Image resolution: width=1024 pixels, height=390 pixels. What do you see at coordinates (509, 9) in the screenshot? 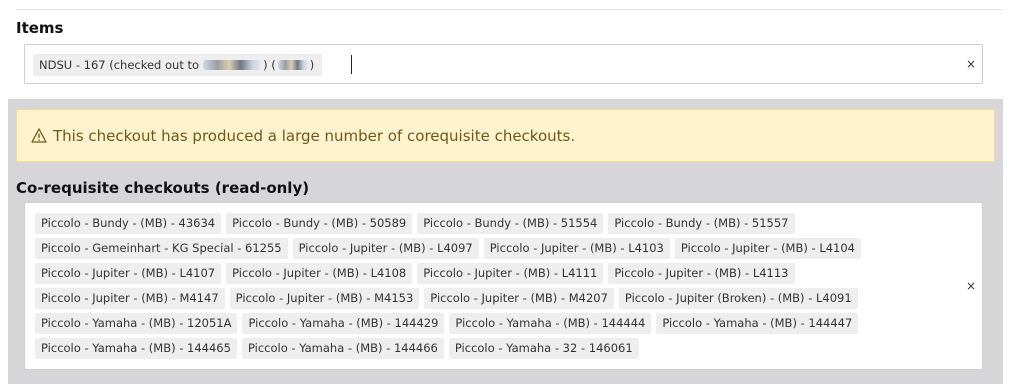
I see `top-divider` at bounding box center [509, 9].